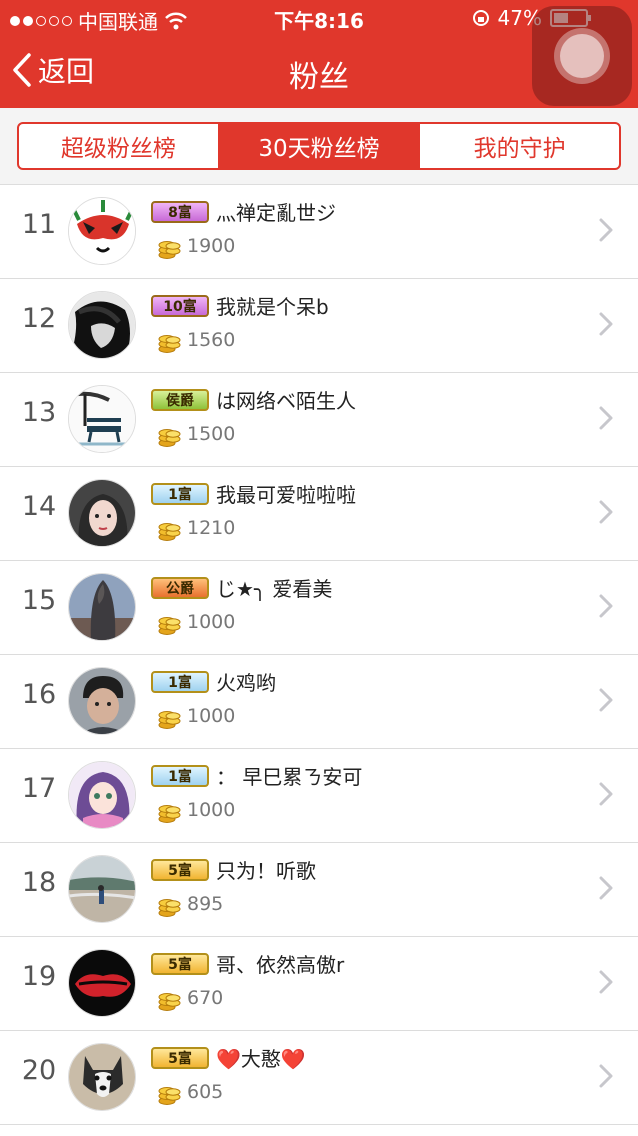  What do you see at coordinates (261, 1059) in the screenshot?
I see `fan-name: ❤️大憨❤️` at bounding box center [261, 1059].